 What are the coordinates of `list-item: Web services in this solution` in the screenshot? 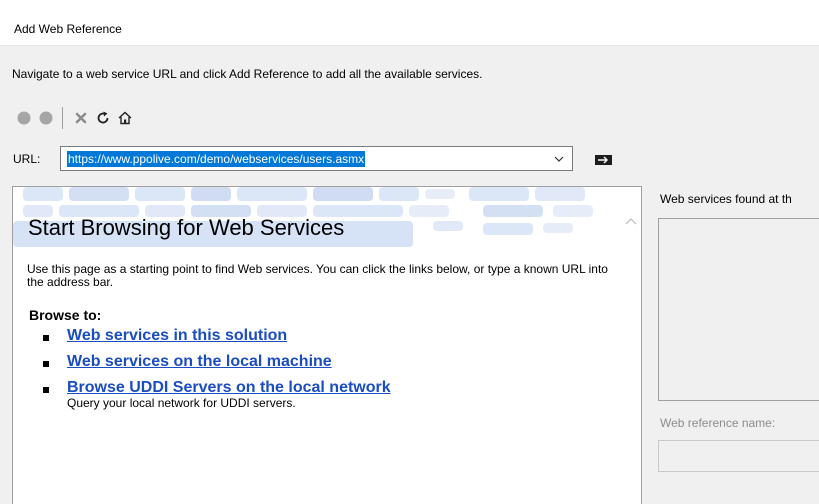 It's located at (217, 336).